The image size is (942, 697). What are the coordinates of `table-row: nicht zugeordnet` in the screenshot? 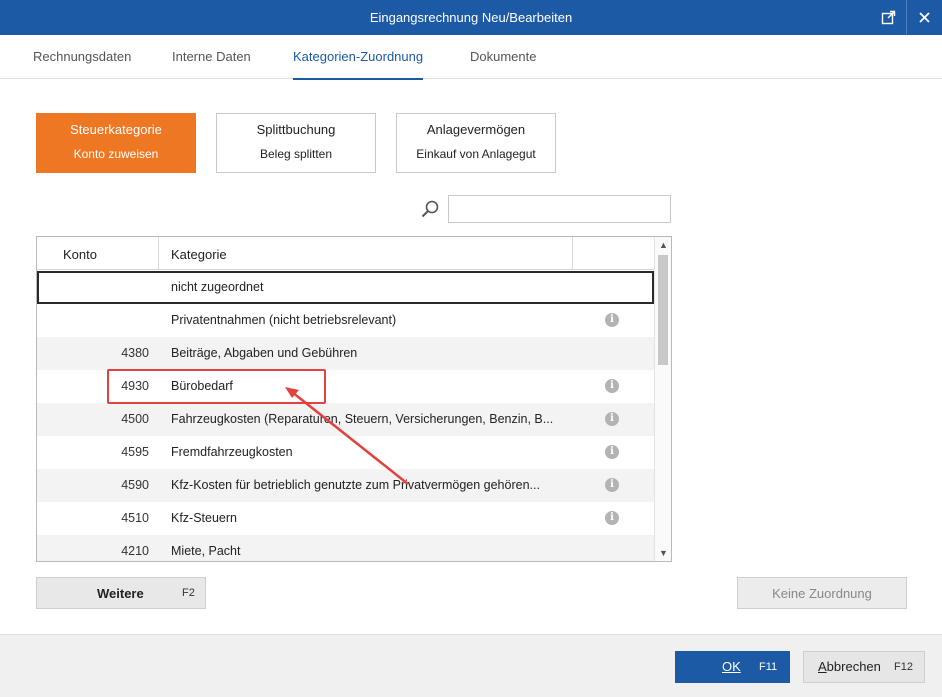 It's located at (345, 287).